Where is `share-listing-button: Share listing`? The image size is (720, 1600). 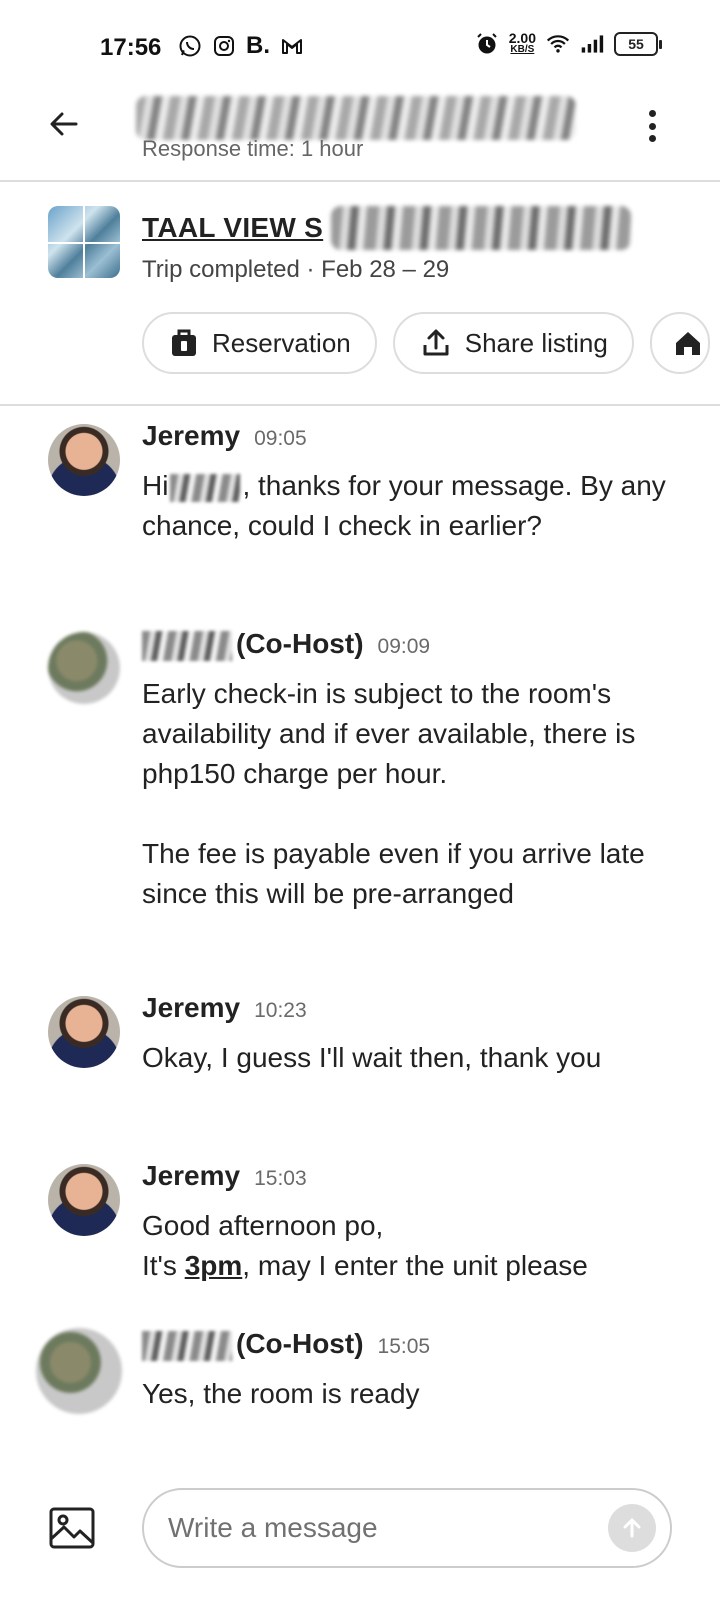 share-listing-button: Share listing is located at coordinates (513, 343).